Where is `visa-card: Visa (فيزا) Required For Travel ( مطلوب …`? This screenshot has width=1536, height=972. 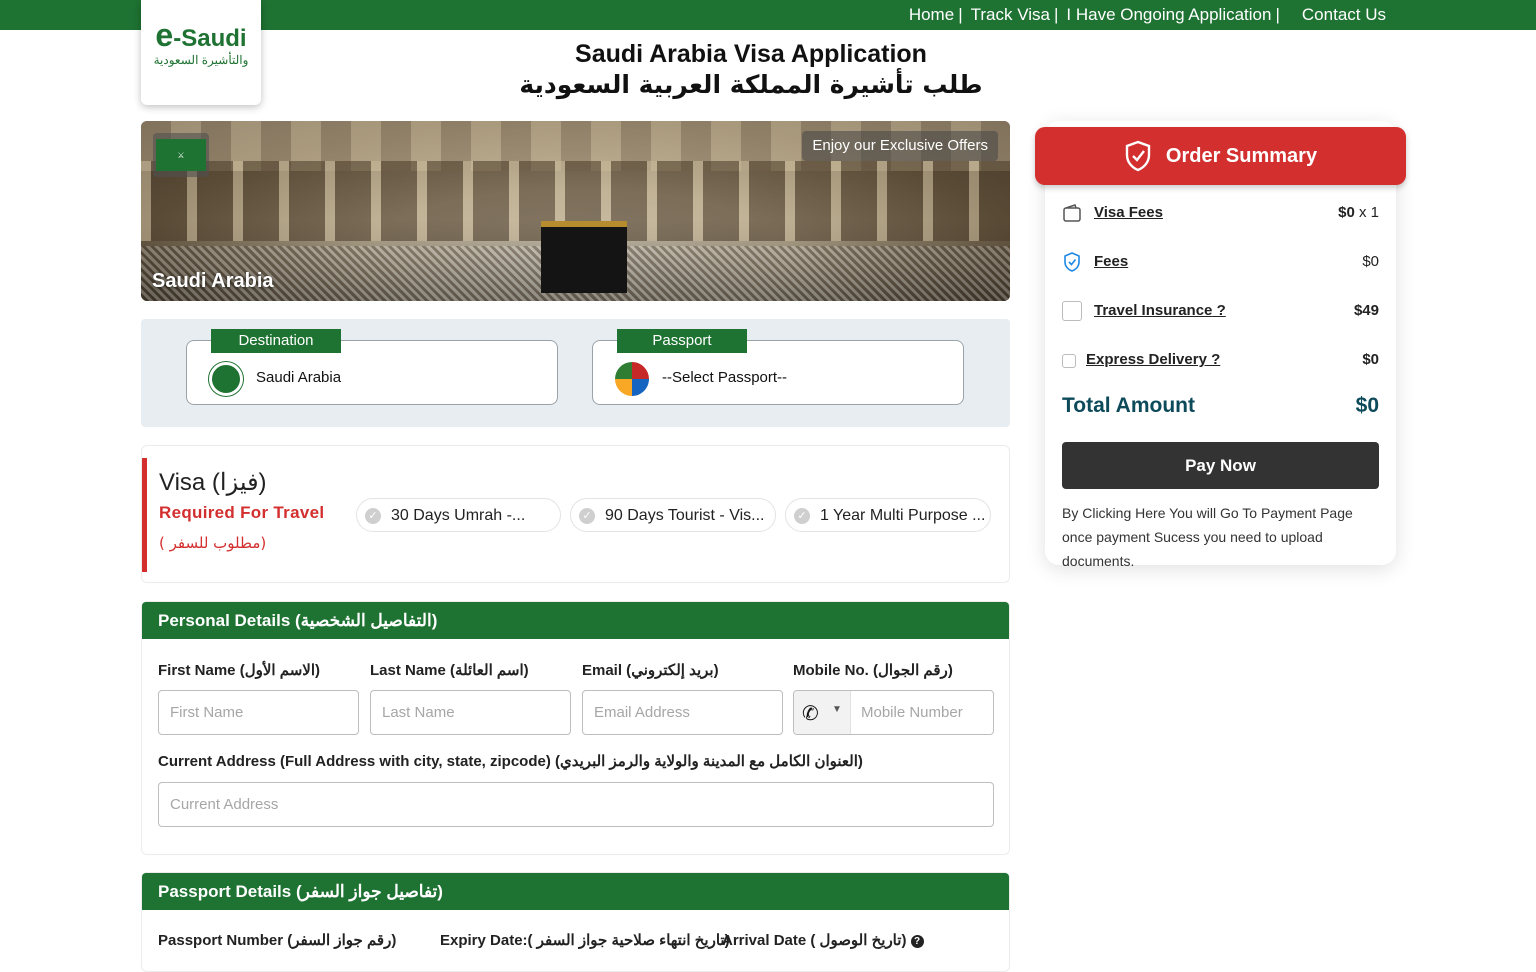
visa-card: Visa (فيزا) Required For Travel ( مطلوب … is located at coordinates (575, 514).